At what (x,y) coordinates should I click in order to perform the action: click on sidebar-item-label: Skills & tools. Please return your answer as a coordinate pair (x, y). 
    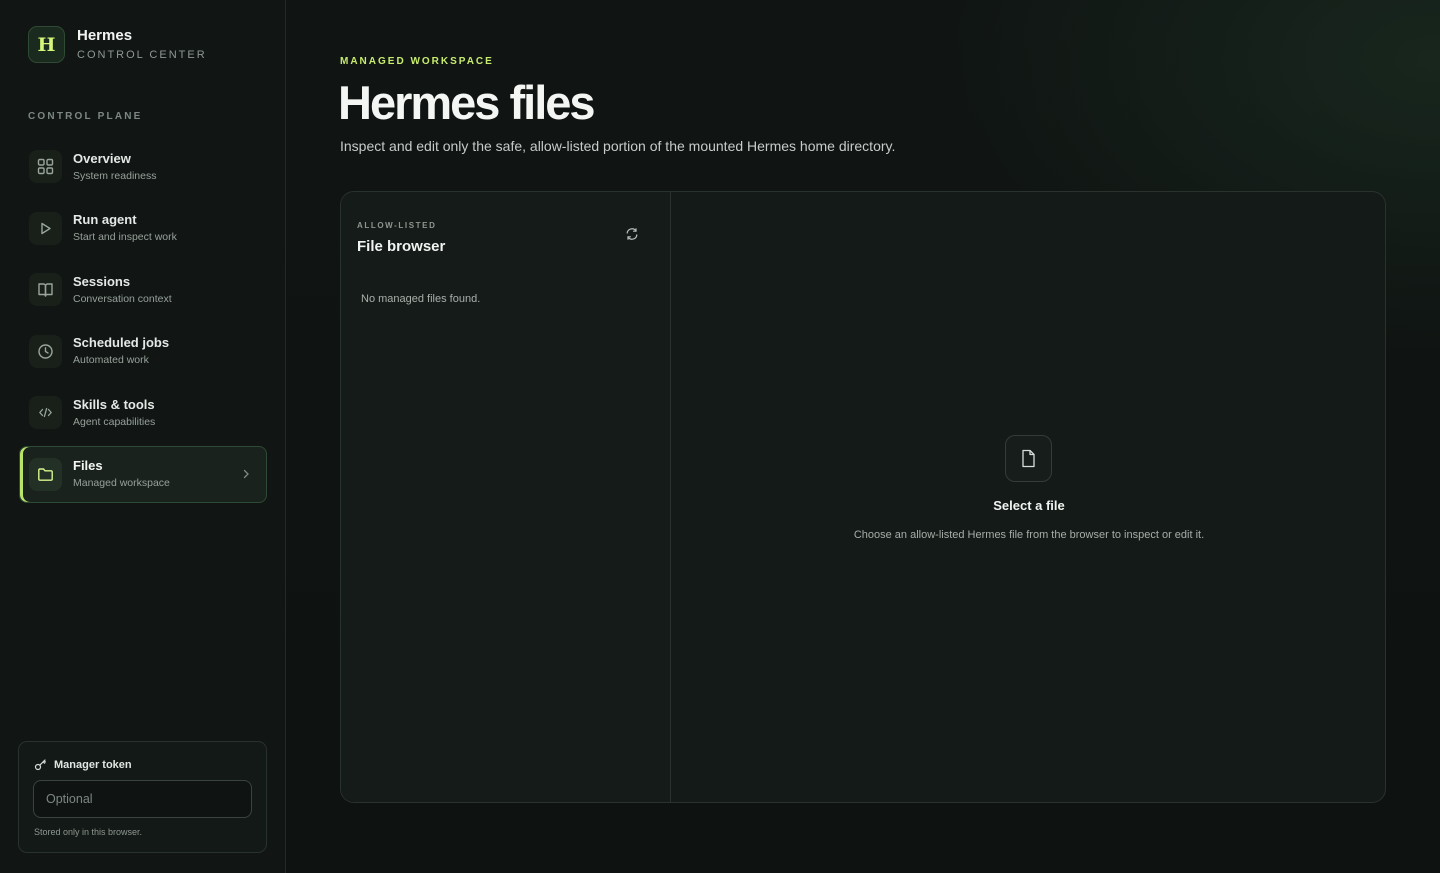
    Looking at the image, I should click on (114, 404).